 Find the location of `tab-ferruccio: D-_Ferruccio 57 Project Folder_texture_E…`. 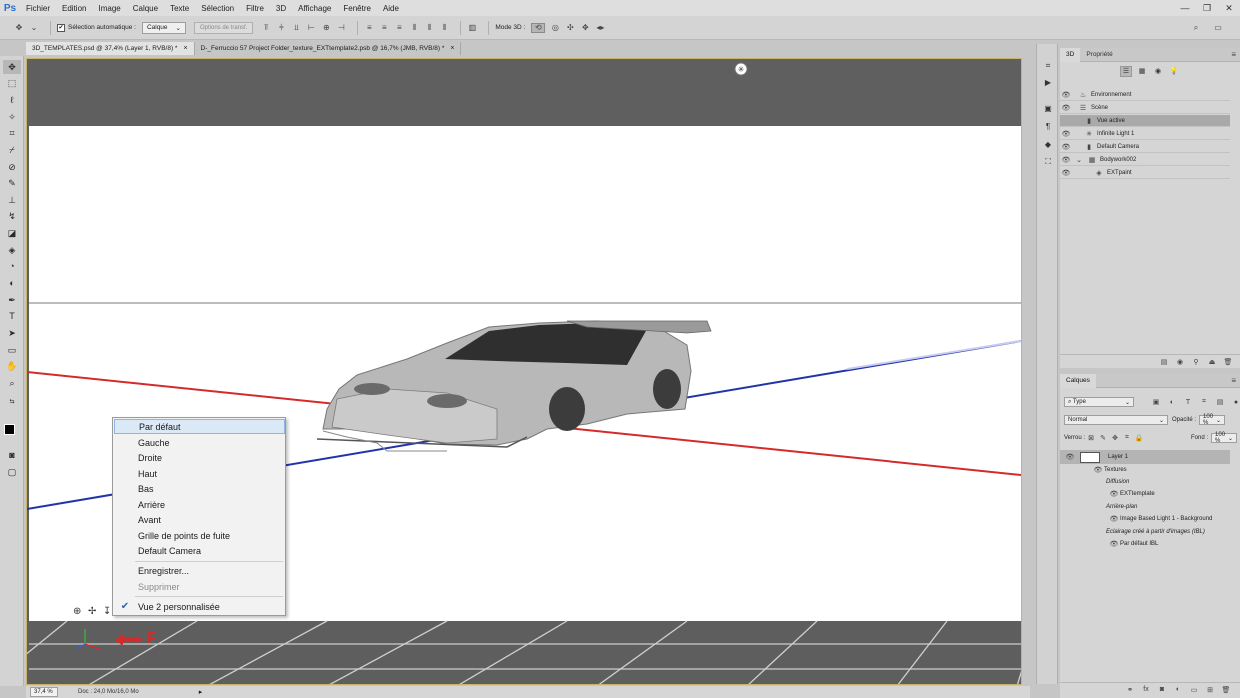

tab-ferruccio: D-_Ferruccio 57 Project Folder_texture_E… is located at coordinates (328, 48).